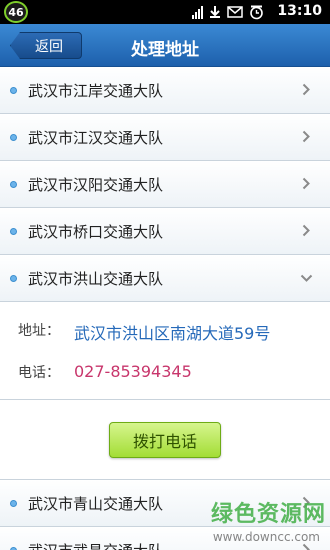  Describe the element at coordinates (215, 12) in the screenshot. I see `download-icon` at that location.